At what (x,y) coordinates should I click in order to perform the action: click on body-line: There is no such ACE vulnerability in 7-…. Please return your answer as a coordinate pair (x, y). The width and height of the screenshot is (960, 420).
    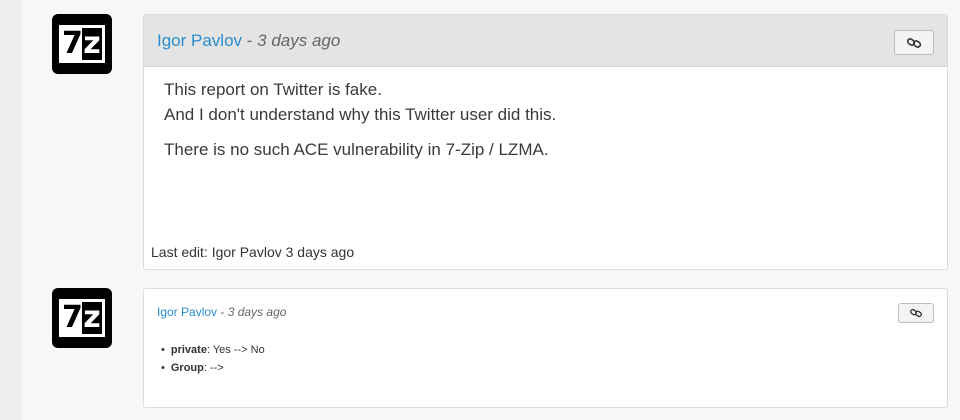
    Looking at the image, I should click on (356, 149).